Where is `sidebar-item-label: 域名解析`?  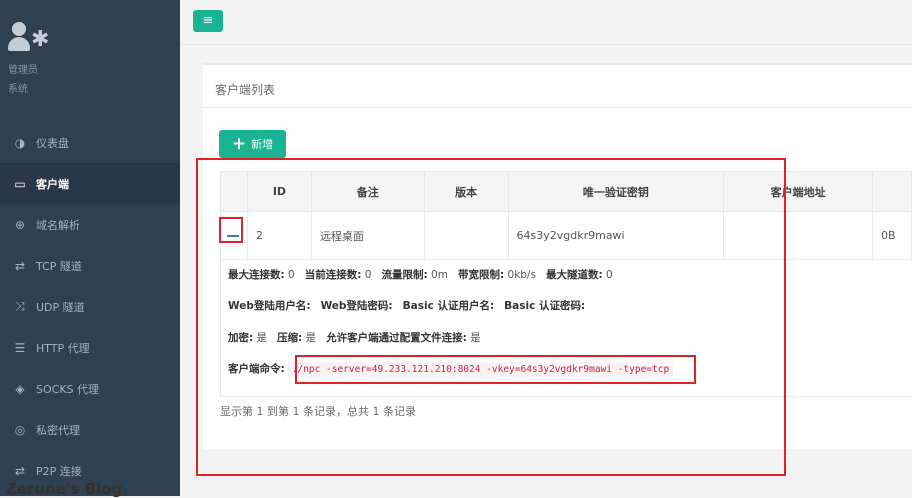 sidebar-item-label: 域名解析 is located at coordinates (58, 225).